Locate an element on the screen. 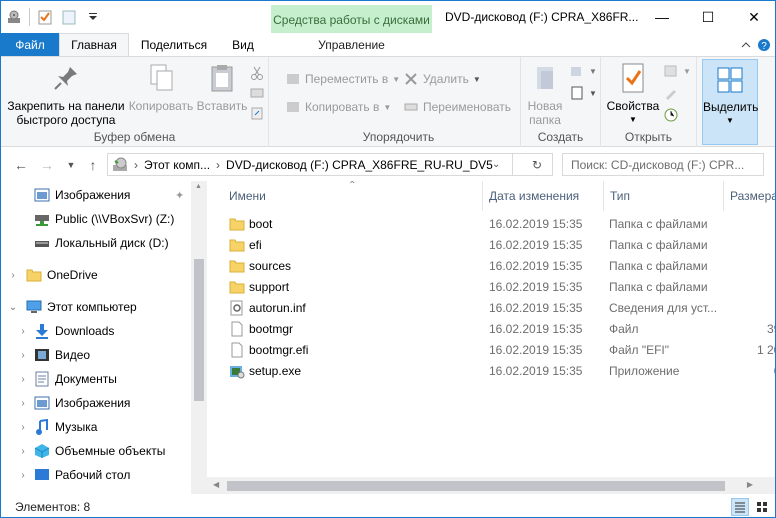 This screenshot has width=776, height=518. details-view-button is located at coordinates (740, 507).